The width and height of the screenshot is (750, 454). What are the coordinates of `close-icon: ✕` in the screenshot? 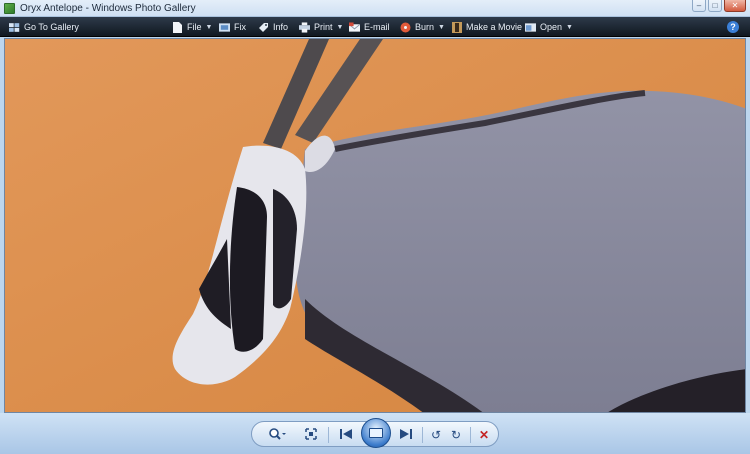 It's located at (735, 5).